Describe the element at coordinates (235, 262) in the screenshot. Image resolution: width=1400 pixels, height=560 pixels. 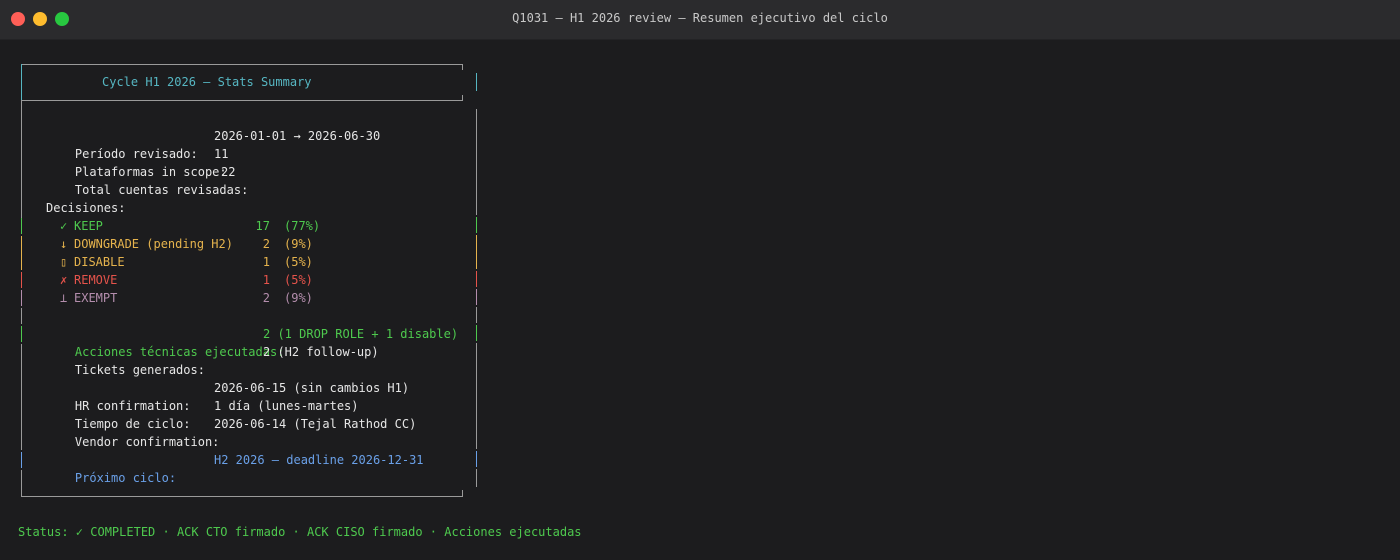
I see `decision-row-disable: ▯ DISABLE 1 (5%)` at that location.